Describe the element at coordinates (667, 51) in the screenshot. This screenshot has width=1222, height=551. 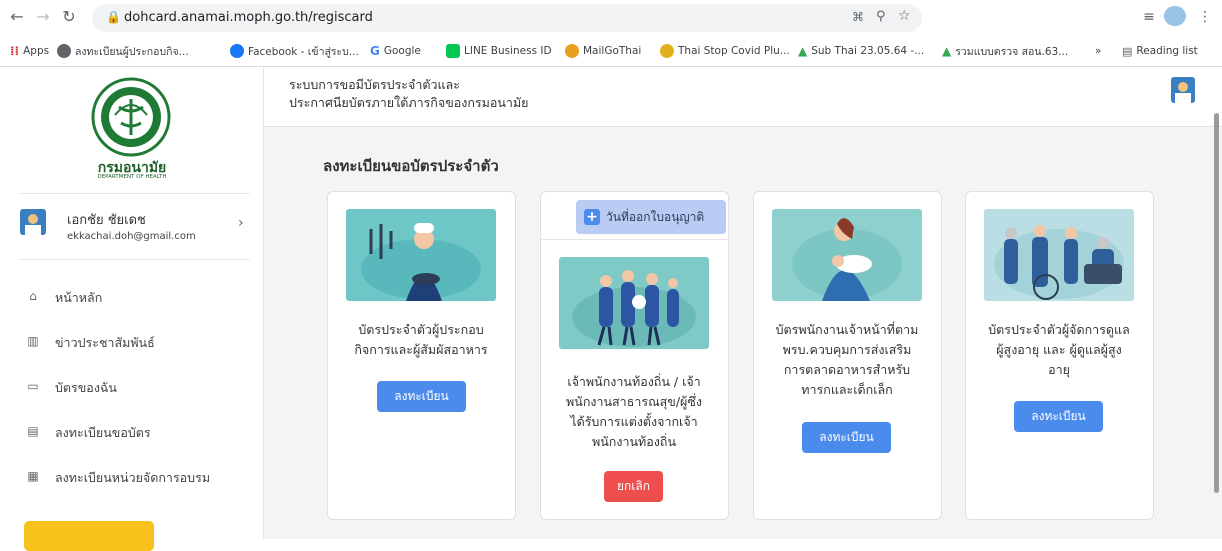
I see `covid-icon` at that location.